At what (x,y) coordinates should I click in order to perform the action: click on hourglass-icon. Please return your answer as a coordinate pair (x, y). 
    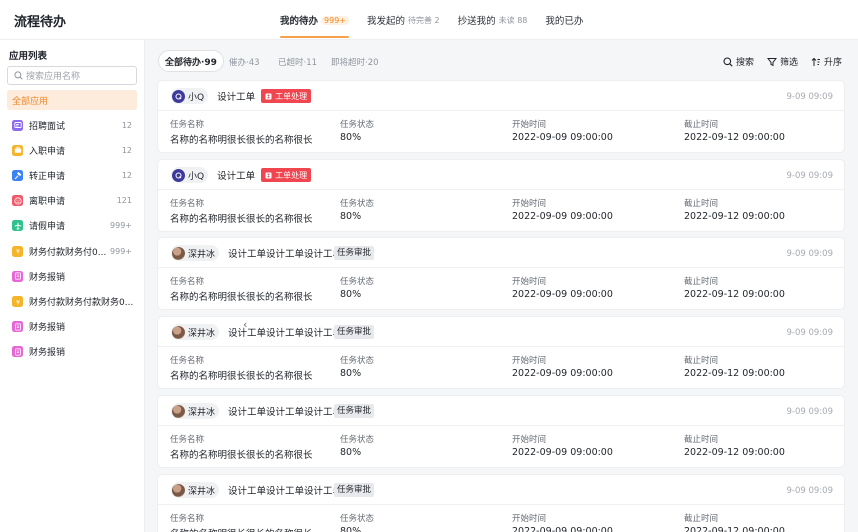
    Looking at the image, I should click on (268, 96).